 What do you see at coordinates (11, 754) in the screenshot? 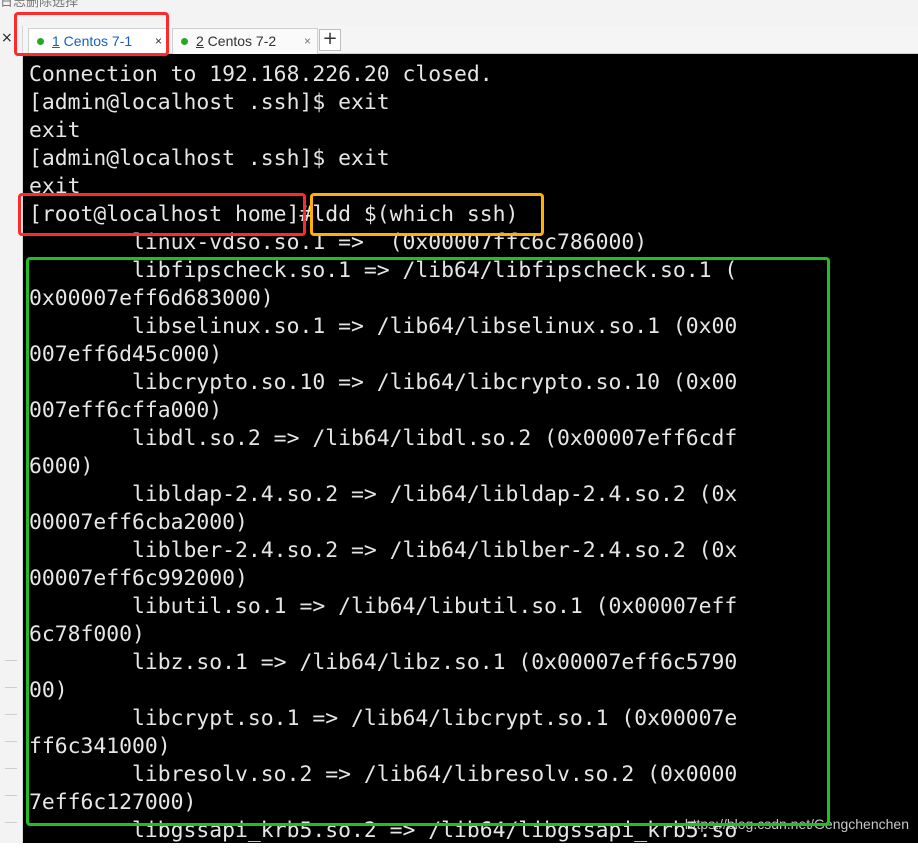
I see `gutter-marks` at bounding box center [11, 754].